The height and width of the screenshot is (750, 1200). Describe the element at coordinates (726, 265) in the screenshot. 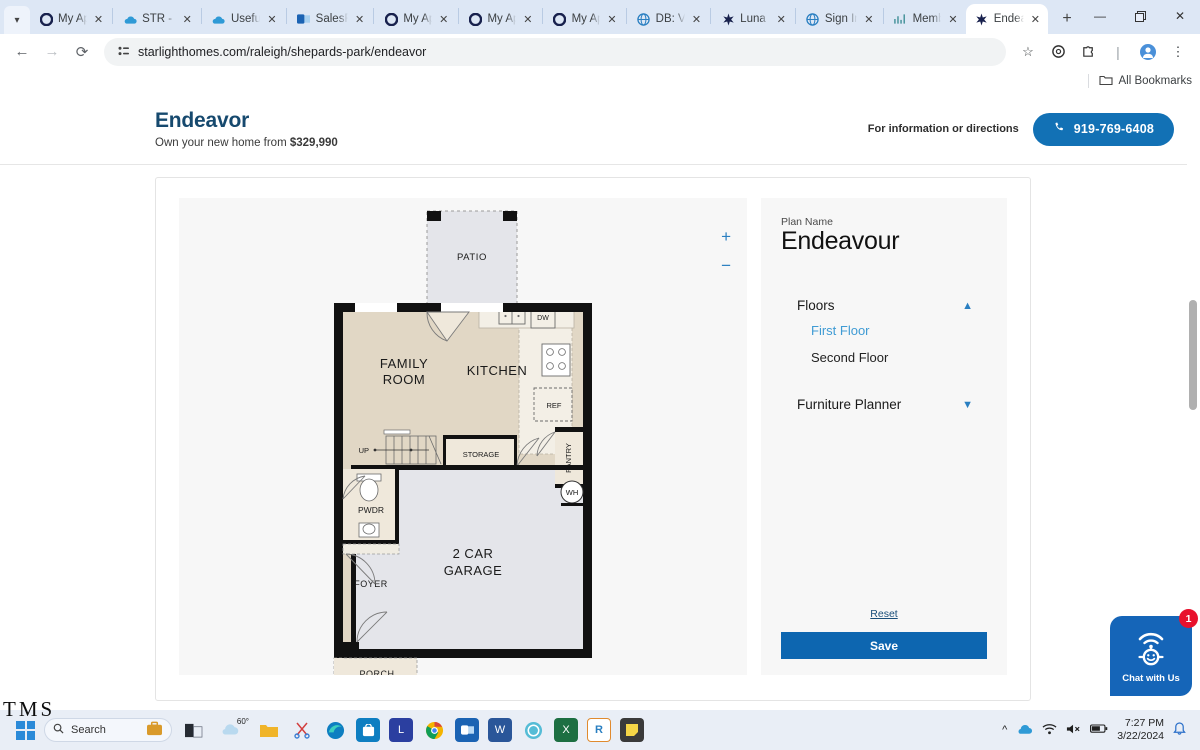

I see `zoom-out-button: −` at that location.